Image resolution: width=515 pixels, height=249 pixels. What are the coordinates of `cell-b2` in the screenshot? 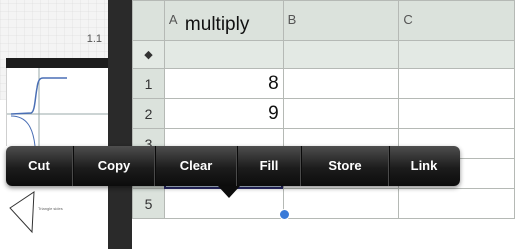 It's located at (341, 113).